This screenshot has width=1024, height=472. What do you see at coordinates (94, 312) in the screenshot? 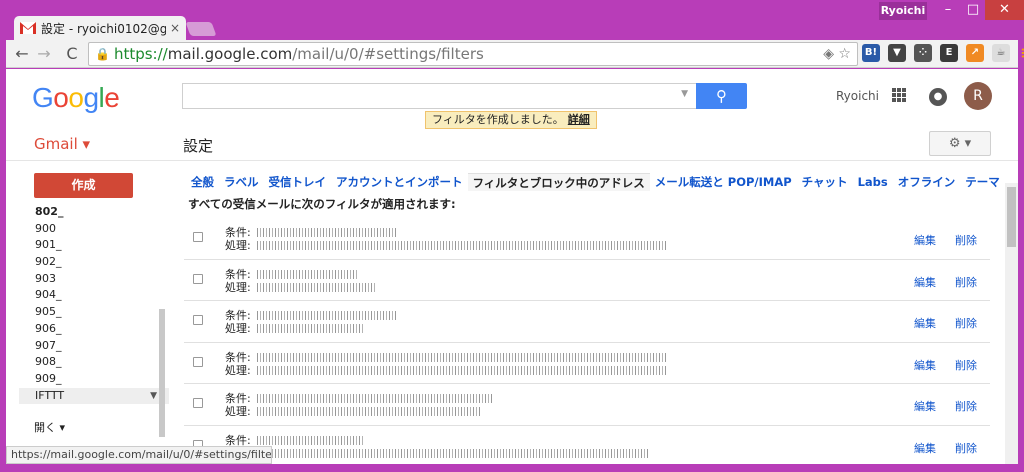
I see `sidebar-item-label: 905_` at bounding box center [94, 312].